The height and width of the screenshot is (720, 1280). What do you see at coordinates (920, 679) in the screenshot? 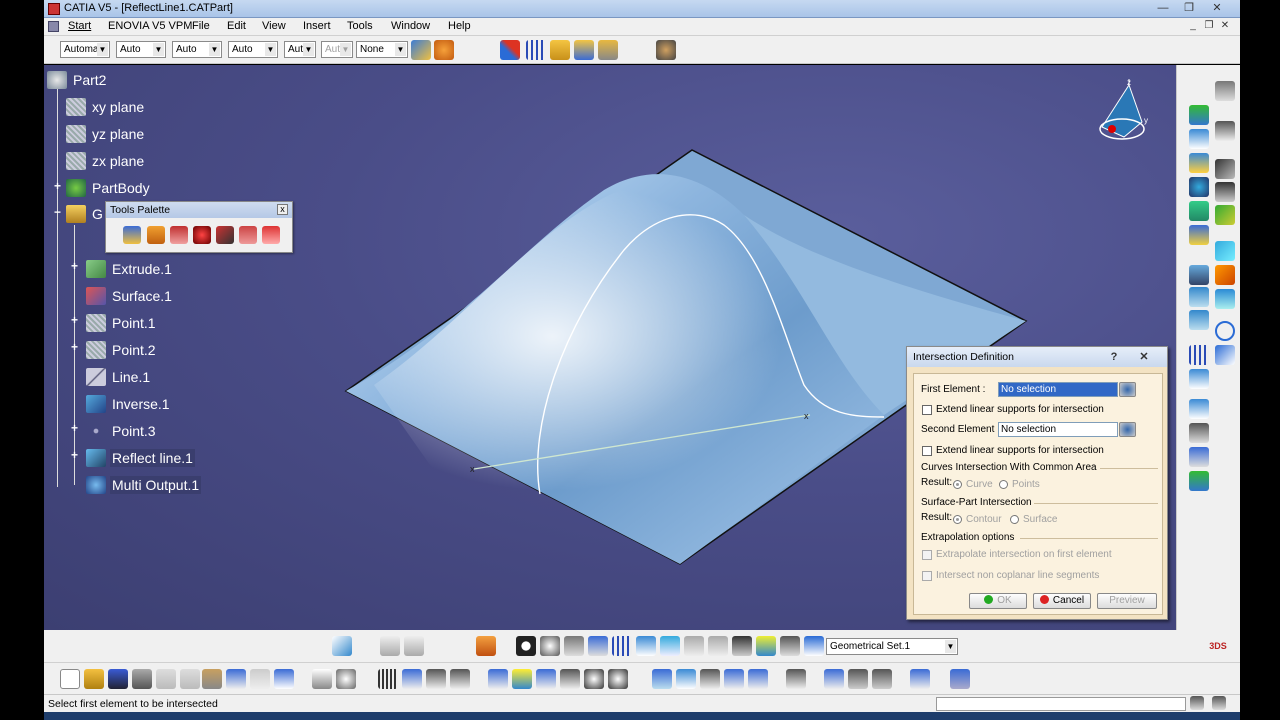
I see `pattern-tool-icon` at bounding box center [920, 679].